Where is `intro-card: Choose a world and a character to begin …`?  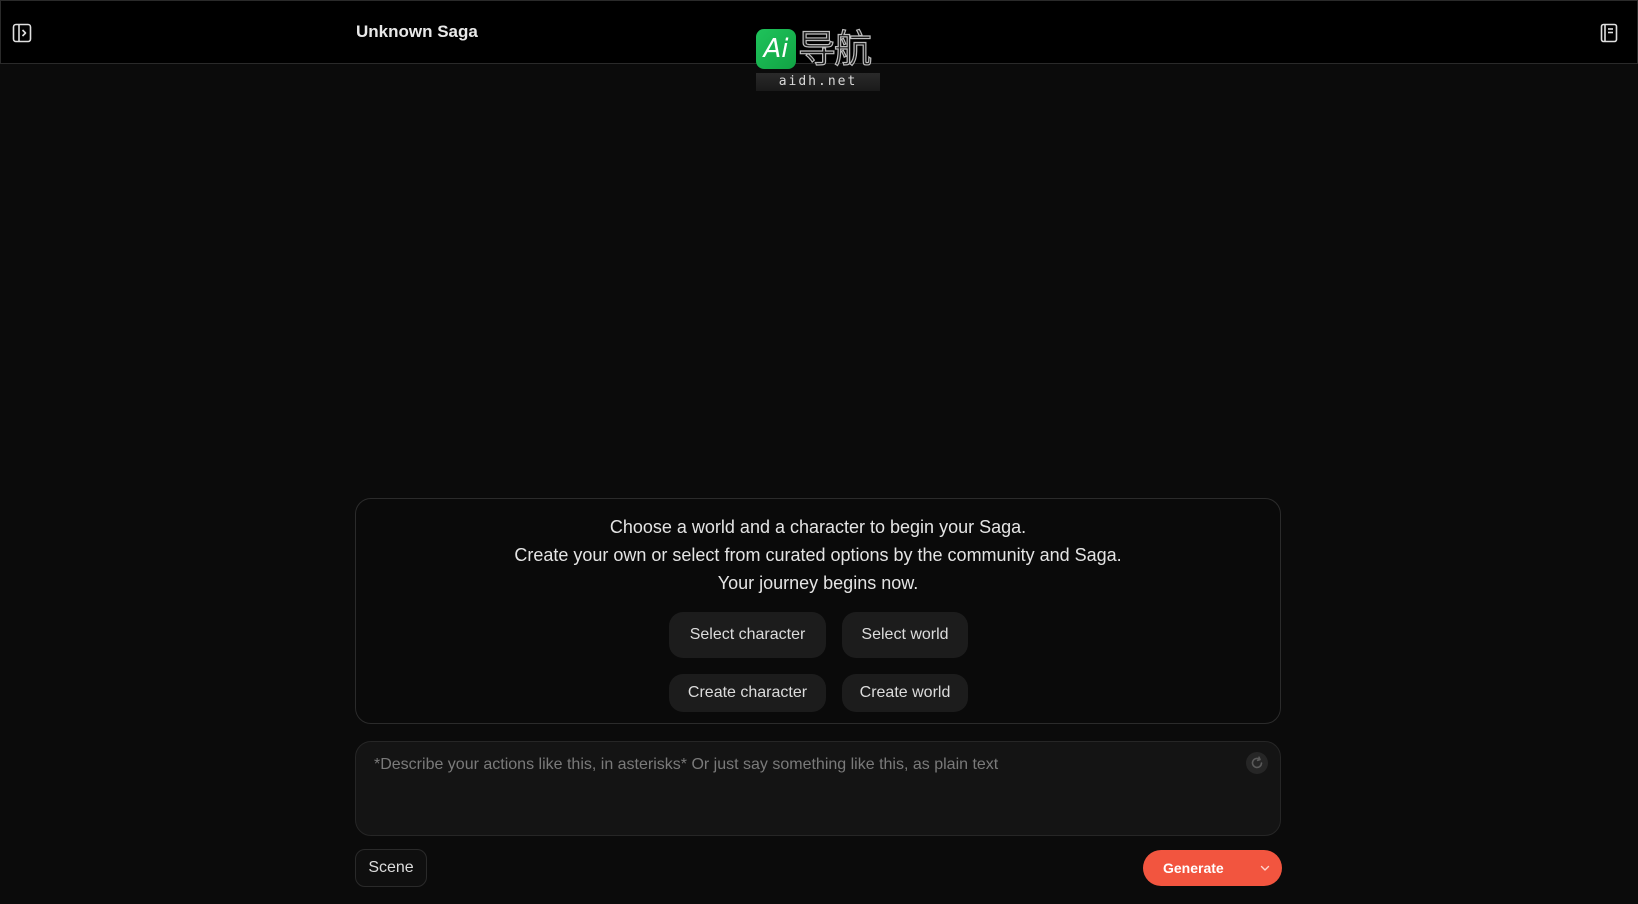 intro-card: Choose a world and a character to begin … is located at coordinates (818, 611).